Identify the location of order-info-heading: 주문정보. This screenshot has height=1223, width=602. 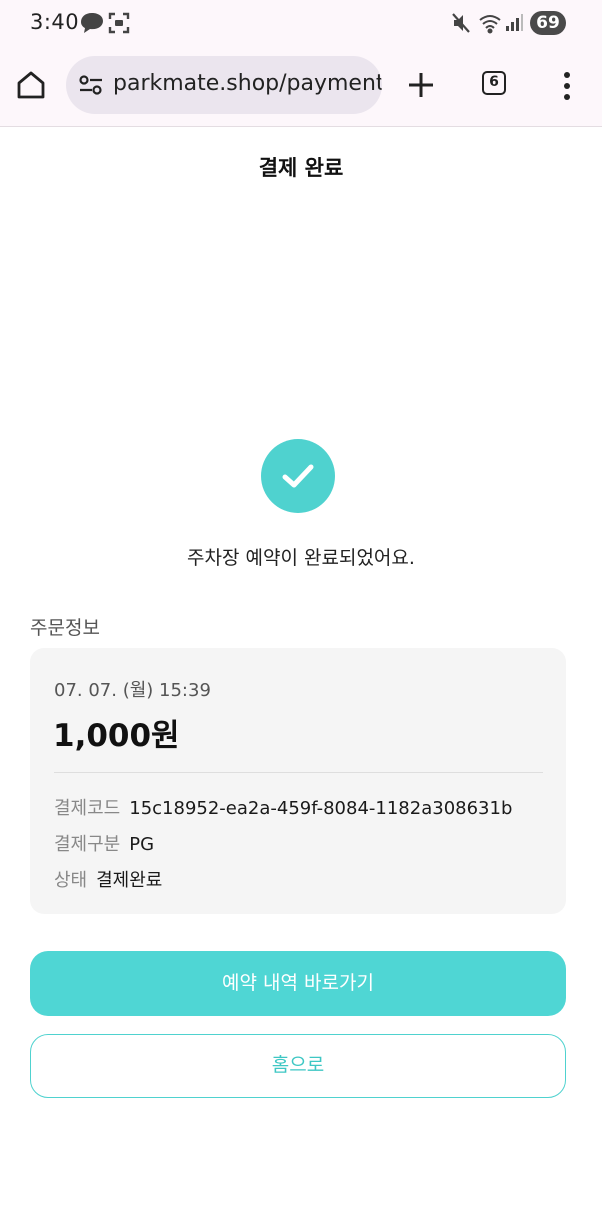
(65, 628).